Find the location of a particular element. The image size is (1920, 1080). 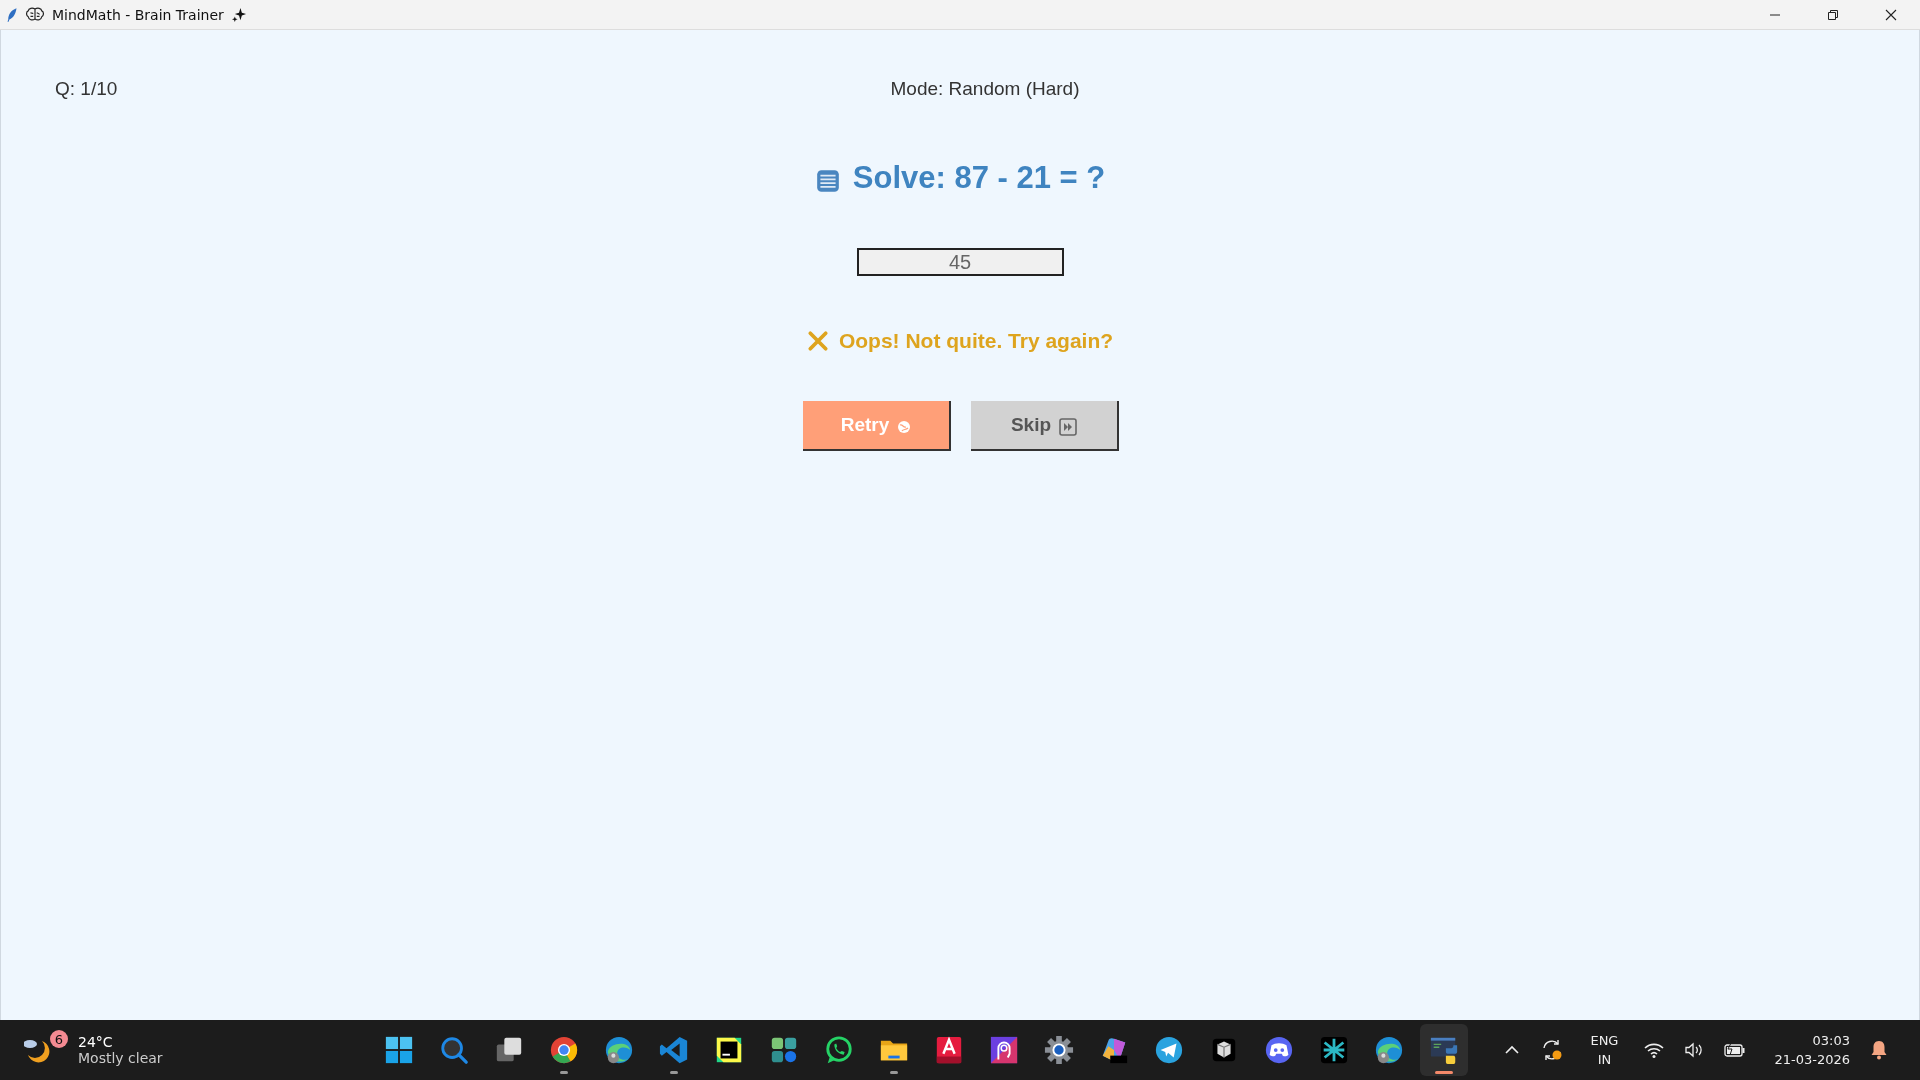

code-icon is located at coordinates (674, 1050).